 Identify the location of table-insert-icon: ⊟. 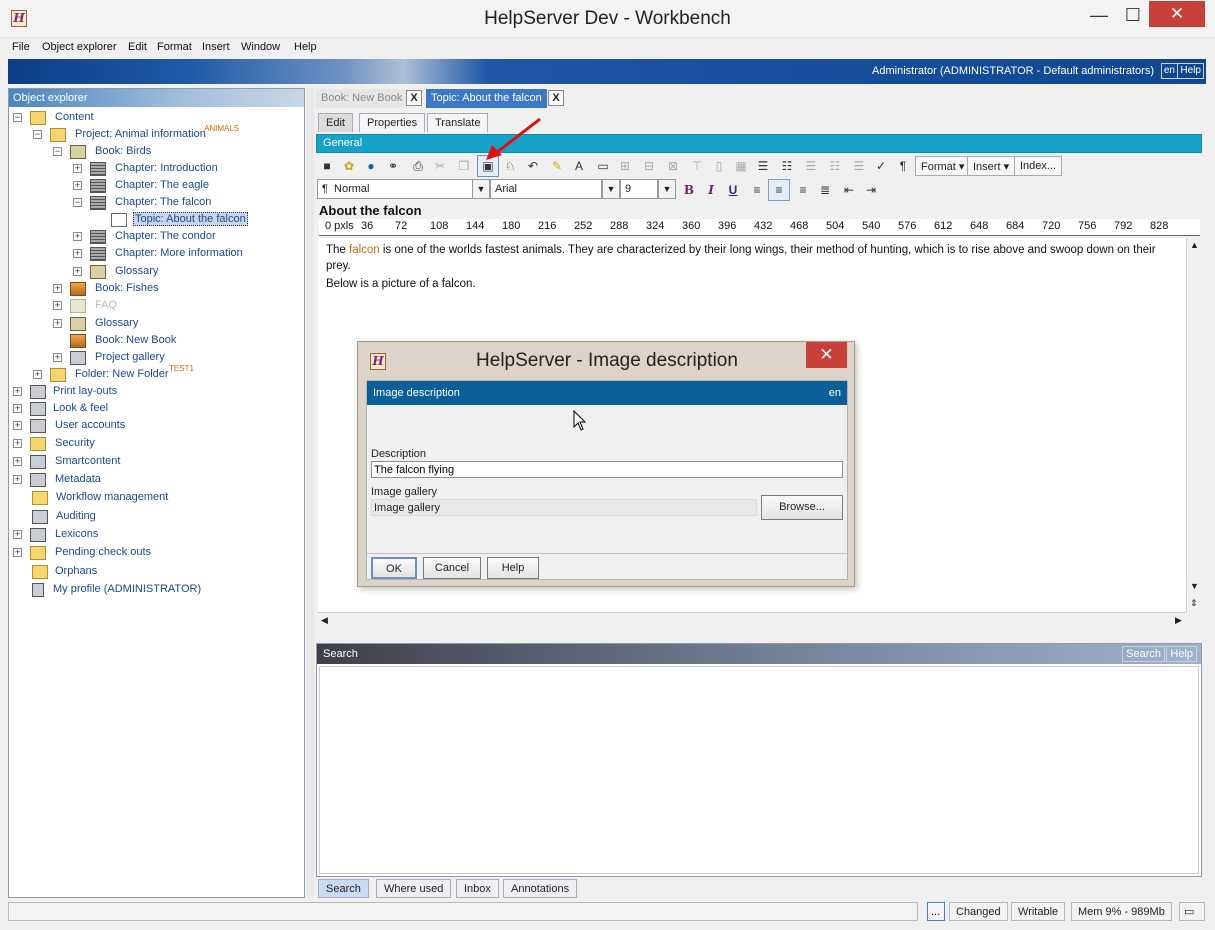
(649, 166).